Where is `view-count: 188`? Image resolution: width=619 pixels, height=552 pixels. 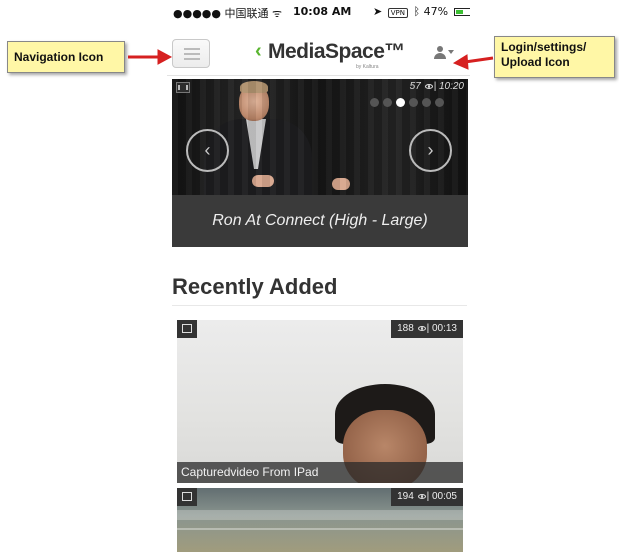 view-count: 188 is located at coordinates (405, 328).